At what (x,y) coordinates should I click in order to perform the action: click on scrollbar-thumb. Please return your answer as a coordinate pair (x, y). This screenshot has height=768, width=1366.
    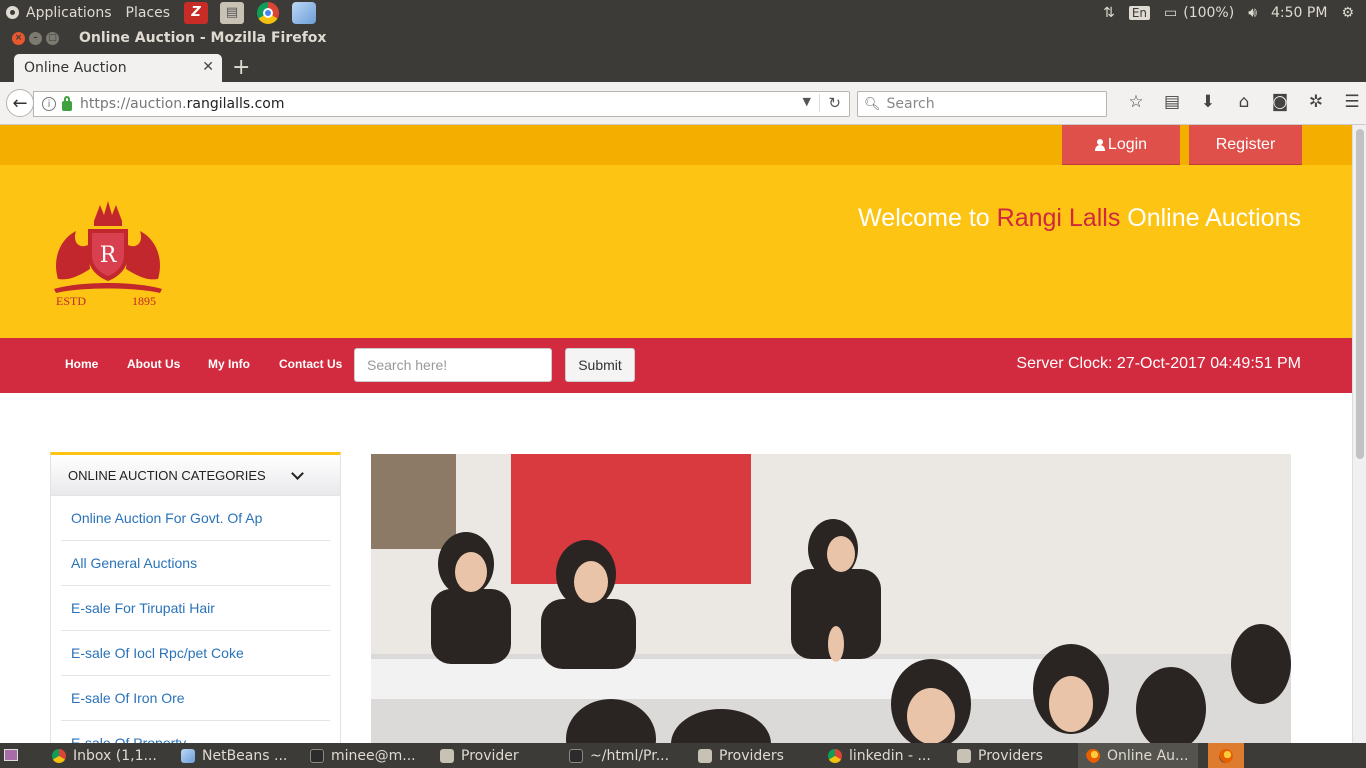
    Looking at the image, I should click on (1360, 294).